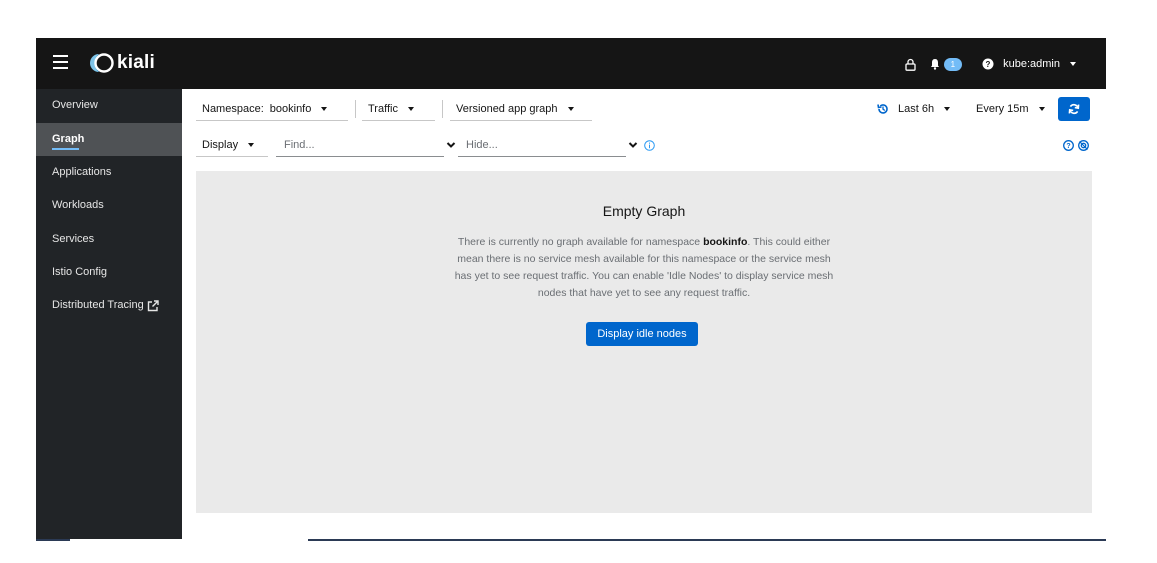 This screenshot has height=563, width=1157. What do you see at coordinates (75, 105) in the screenshot?
I see `sidebar-item-label: Overview` at bounding box center [75, 105].